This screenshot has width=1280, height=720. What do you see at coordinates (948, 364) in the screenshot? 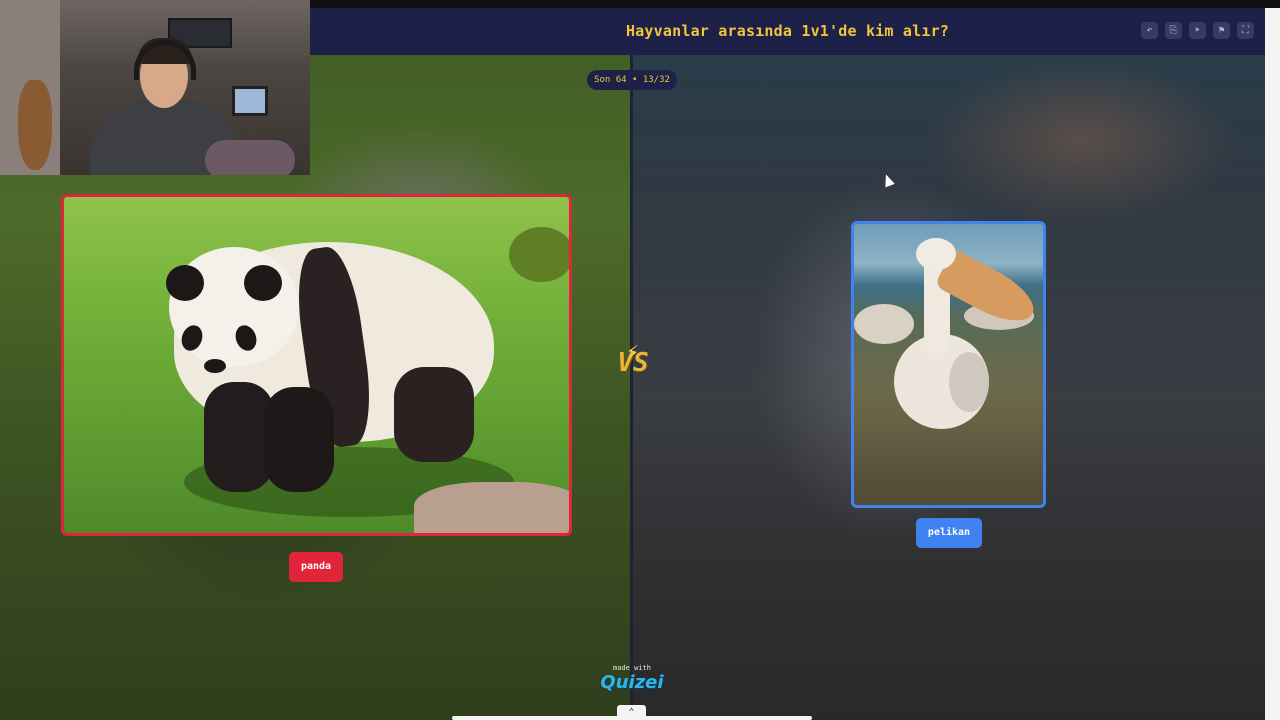
I see `choice-card-pelikan` at bounding box center [948, 364].